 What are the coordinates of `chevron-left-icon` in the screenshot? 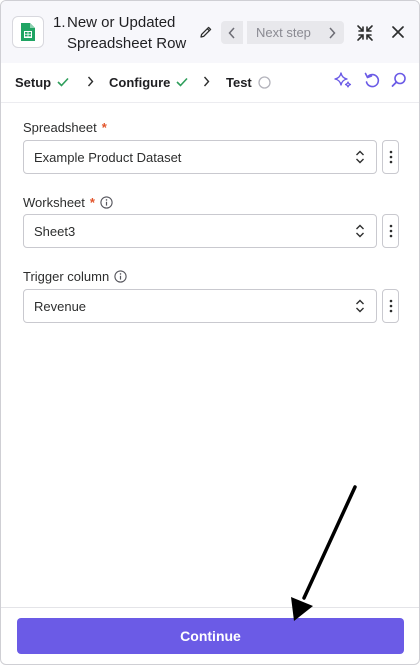 It's located at (231, 32).